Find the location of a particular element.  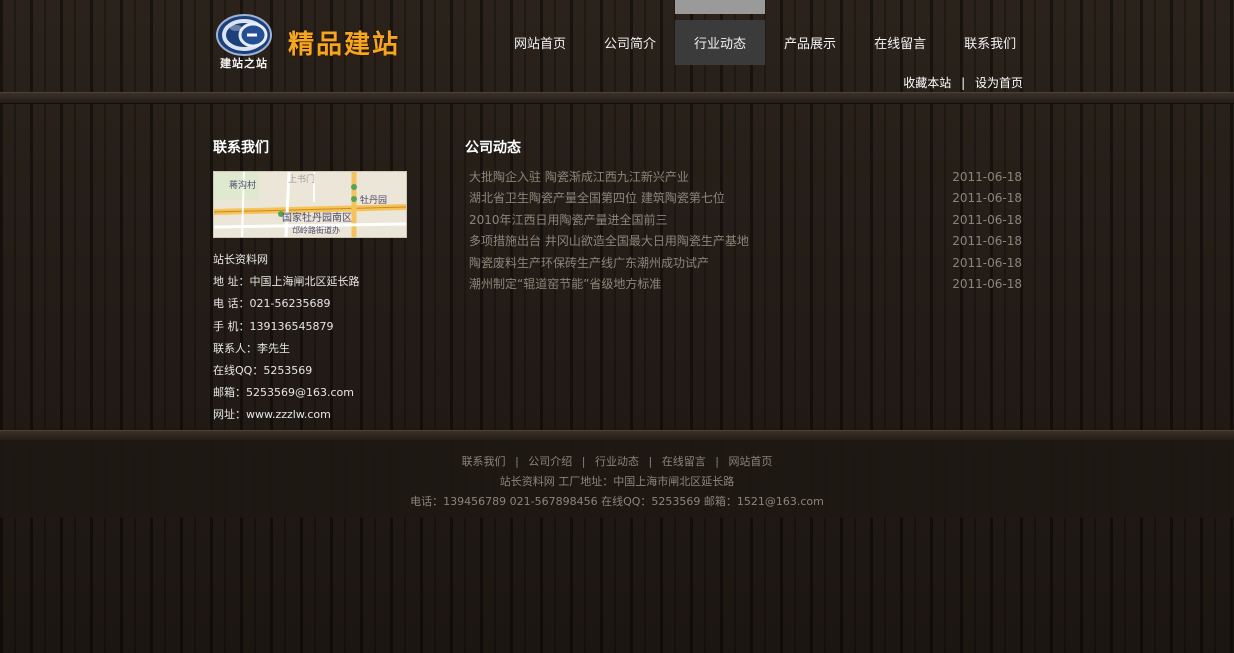

news-item: 2010年江西日用陶瓷产量进全国前三 2011-06-18 is located at coordinates (745, 220).